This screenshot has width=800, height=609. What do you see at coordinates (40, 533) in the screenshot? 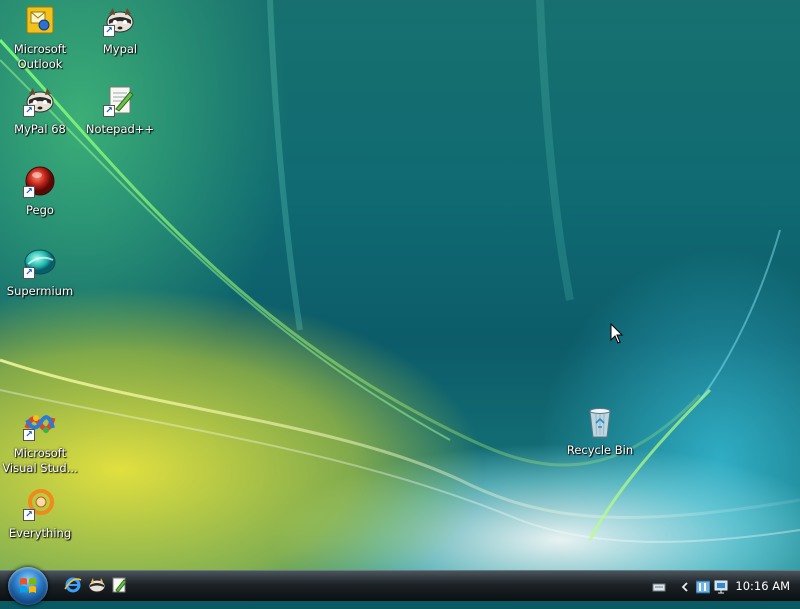
I see `desktop-icon-label: Everything` at bounding box center [40, 533].